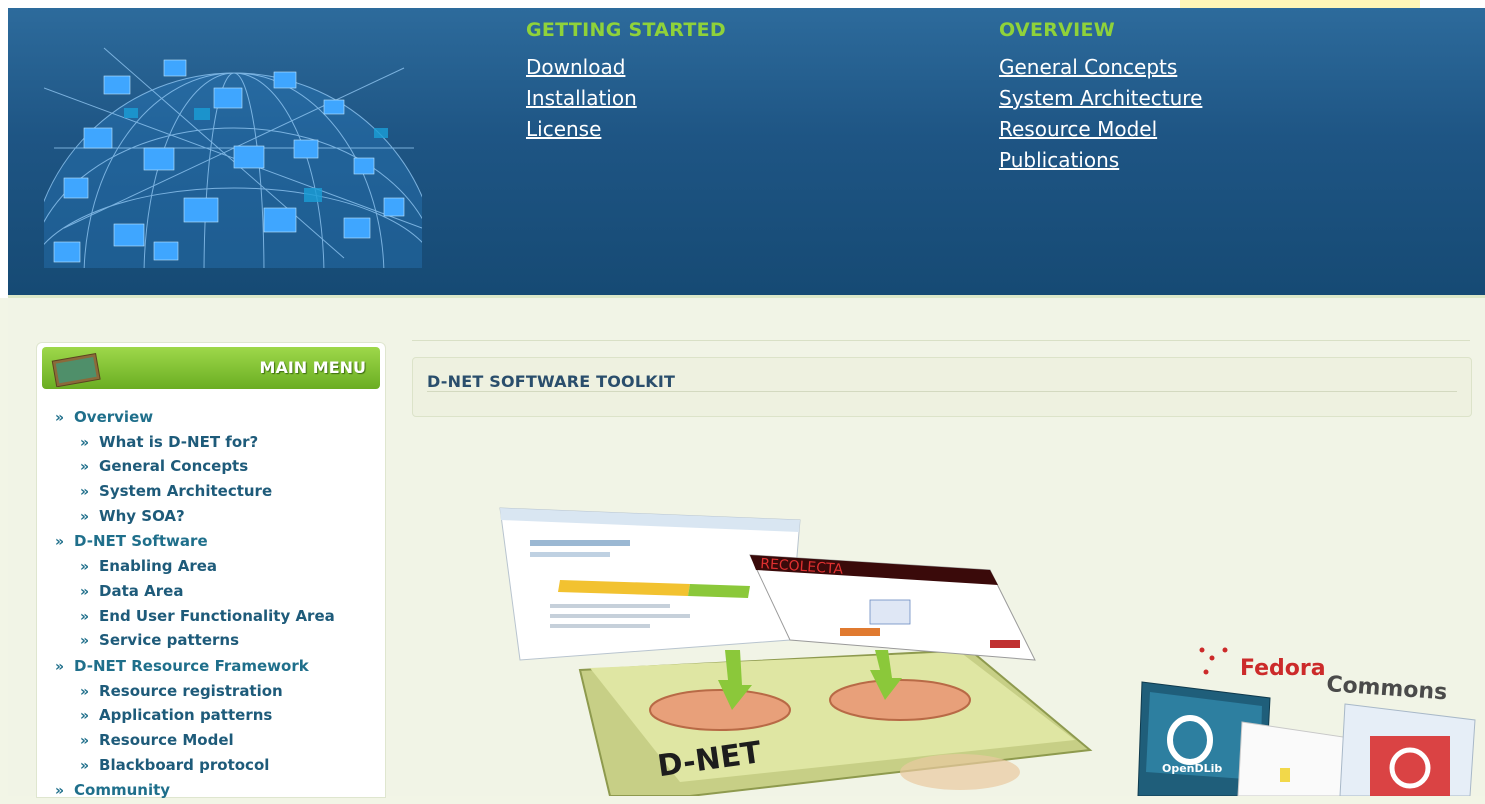 The image size is (1485, 804). Describe the element at coordinates (4, 153) in the screenshot. I see `left-strip` at that location.